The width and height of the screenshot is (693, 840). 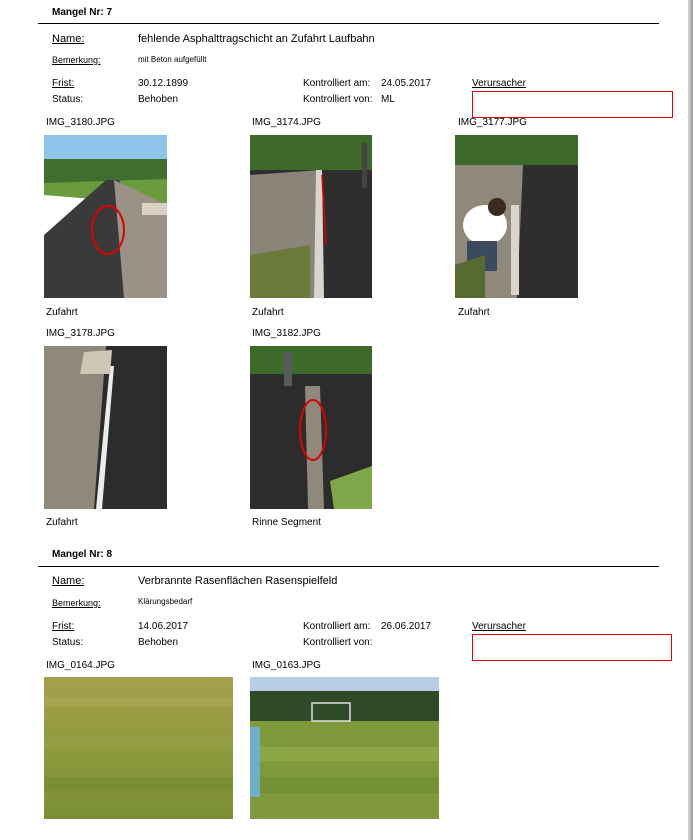 I want to click on deadline-value: 14.06.2017, so click(x=163, y=626).